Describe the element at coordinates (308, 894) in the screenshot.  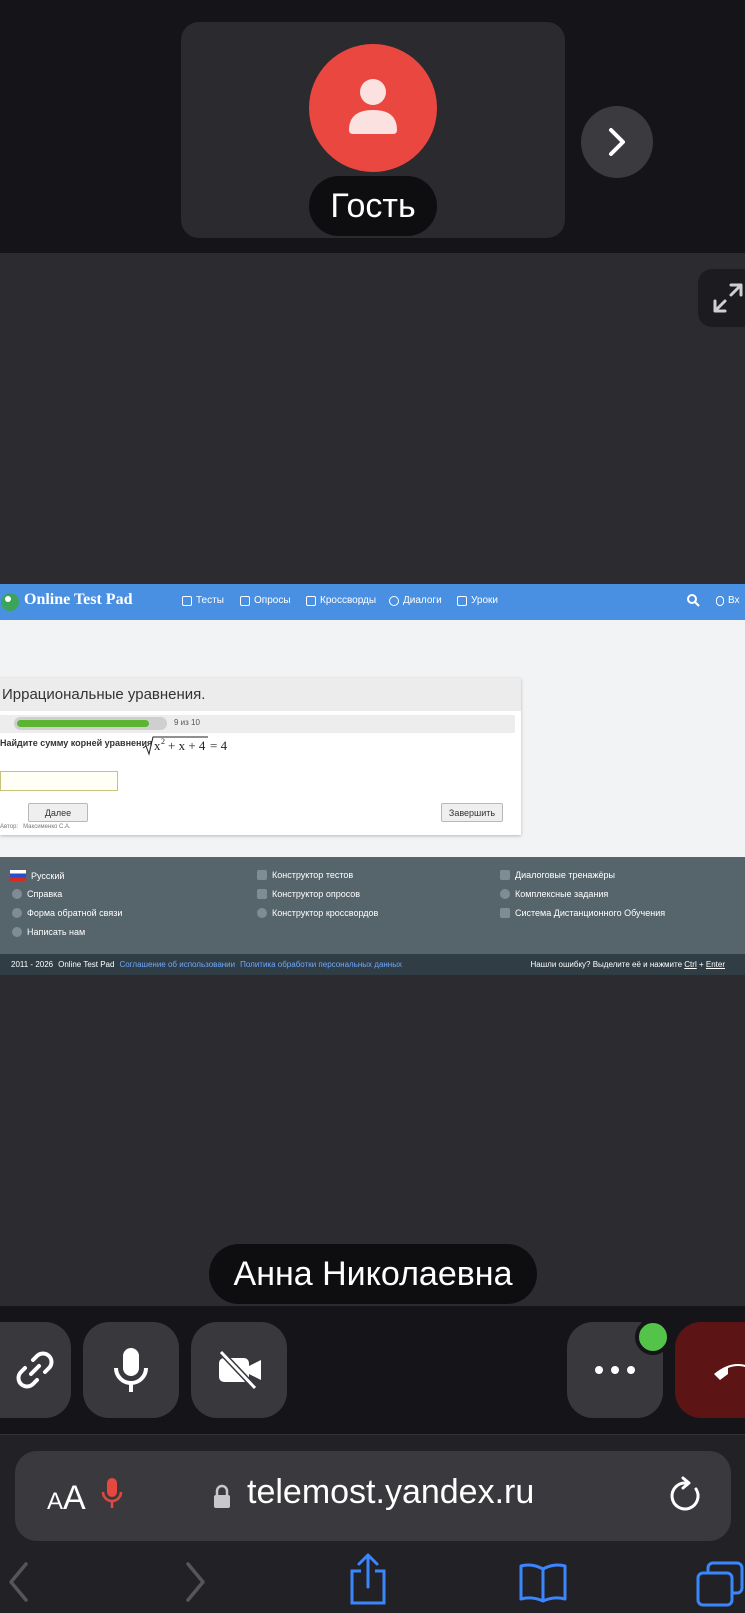
I see `footer-poll-builder: Конструктор опросов` at that location.